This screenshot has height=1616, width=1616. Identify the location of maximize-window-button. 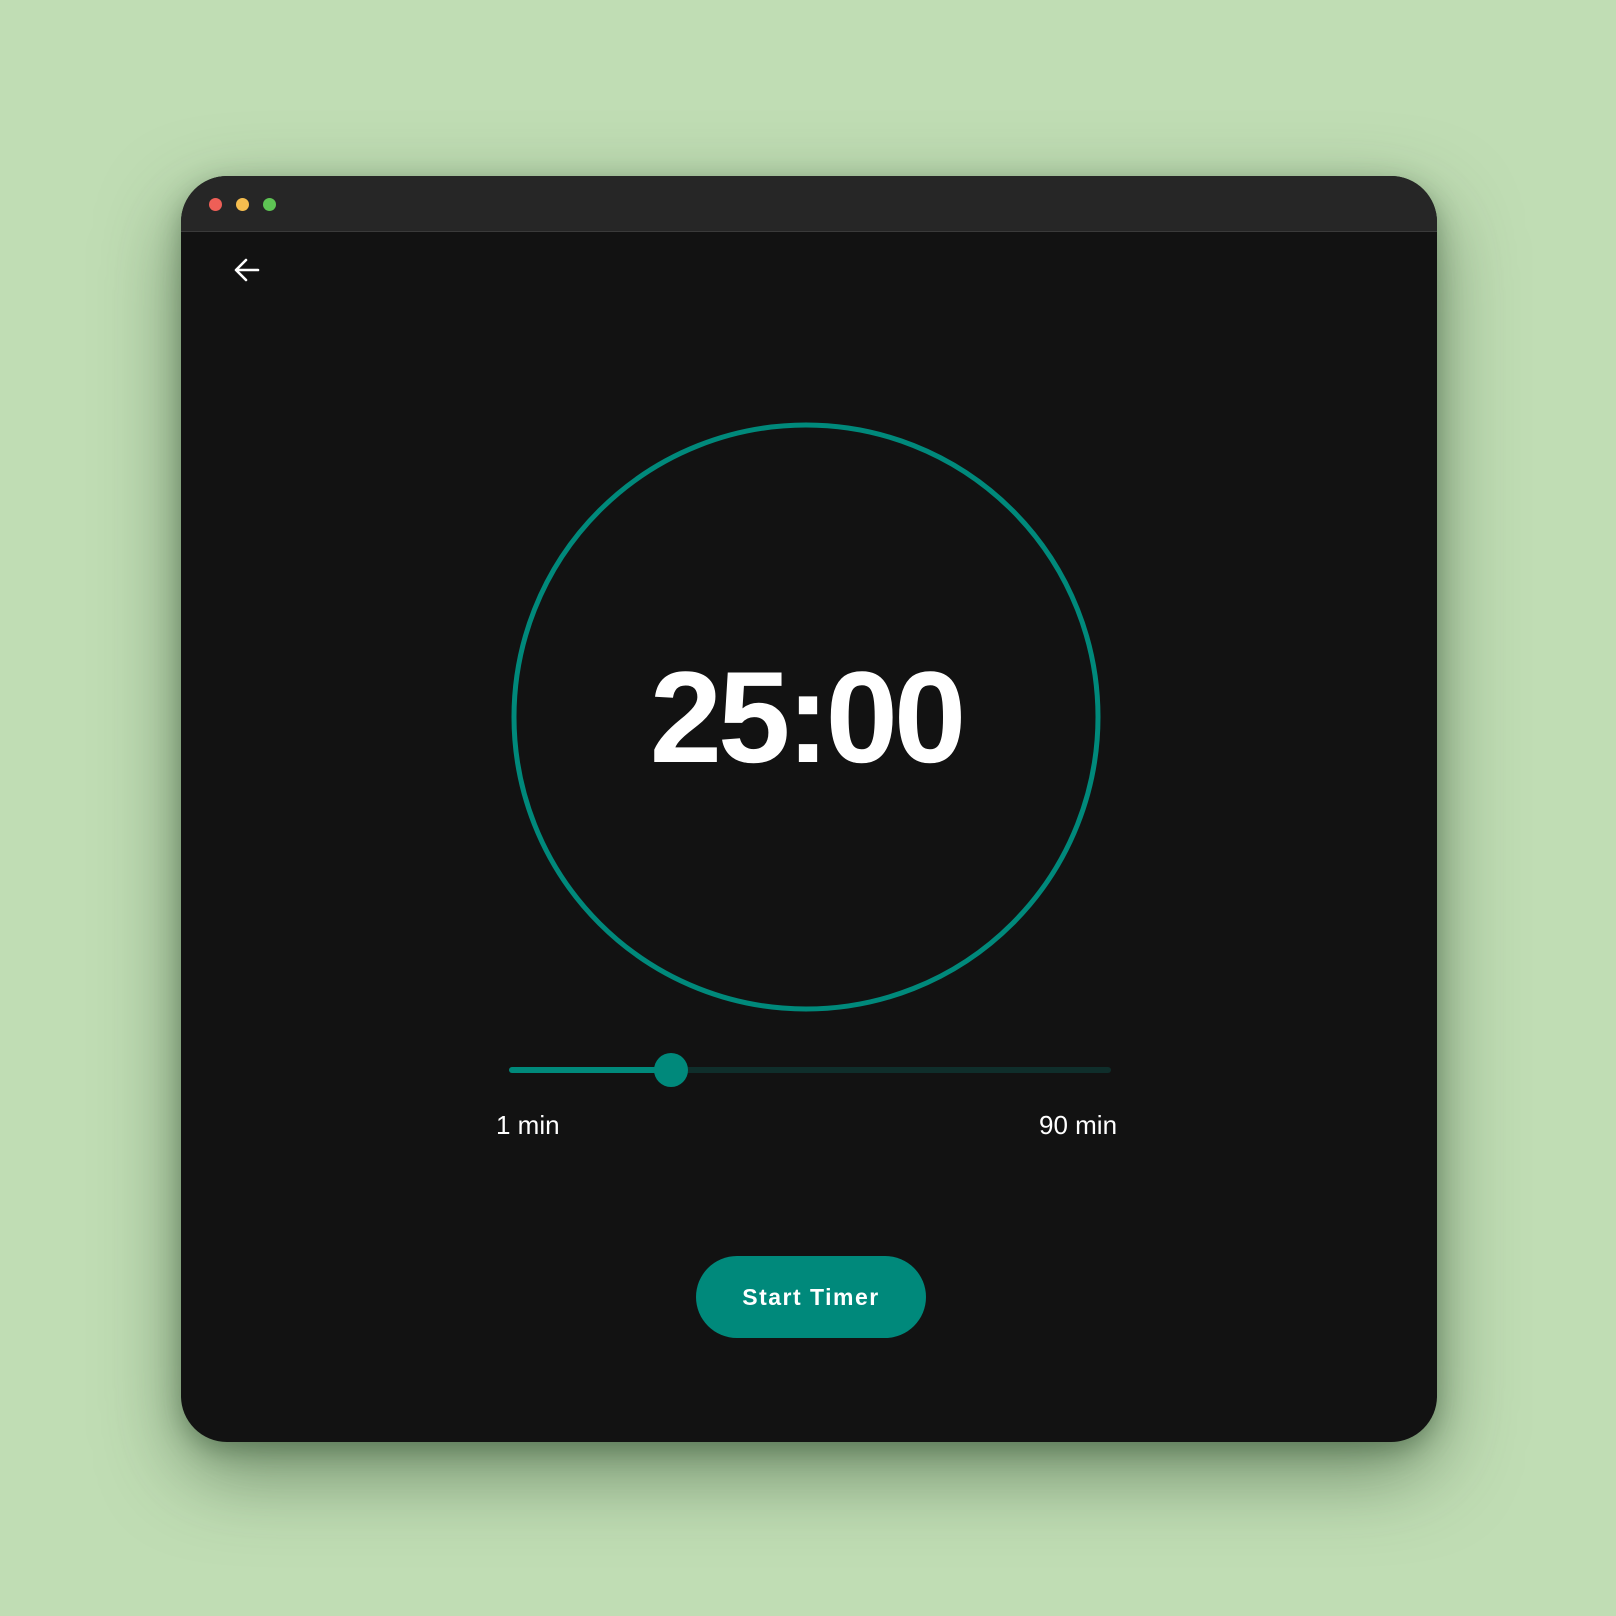
(269, 204).